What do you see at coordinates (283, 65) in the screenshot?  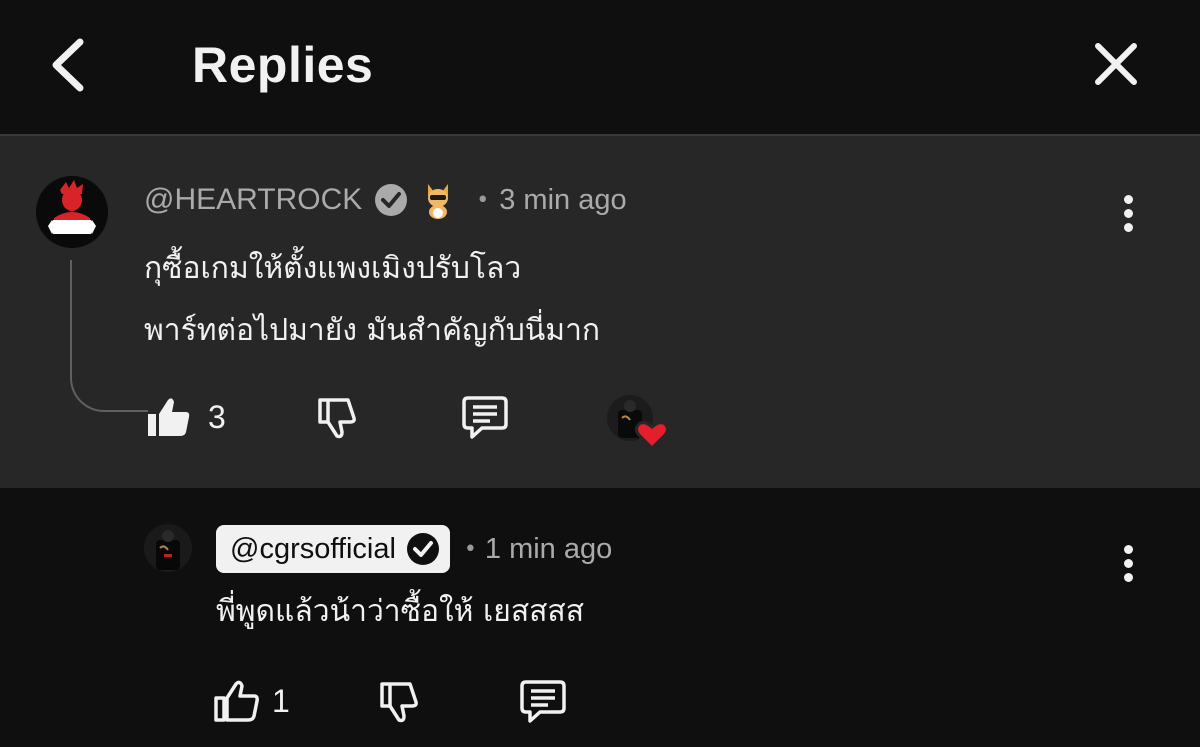 I see `page-title: Replies` at bounding box center [283, 65].